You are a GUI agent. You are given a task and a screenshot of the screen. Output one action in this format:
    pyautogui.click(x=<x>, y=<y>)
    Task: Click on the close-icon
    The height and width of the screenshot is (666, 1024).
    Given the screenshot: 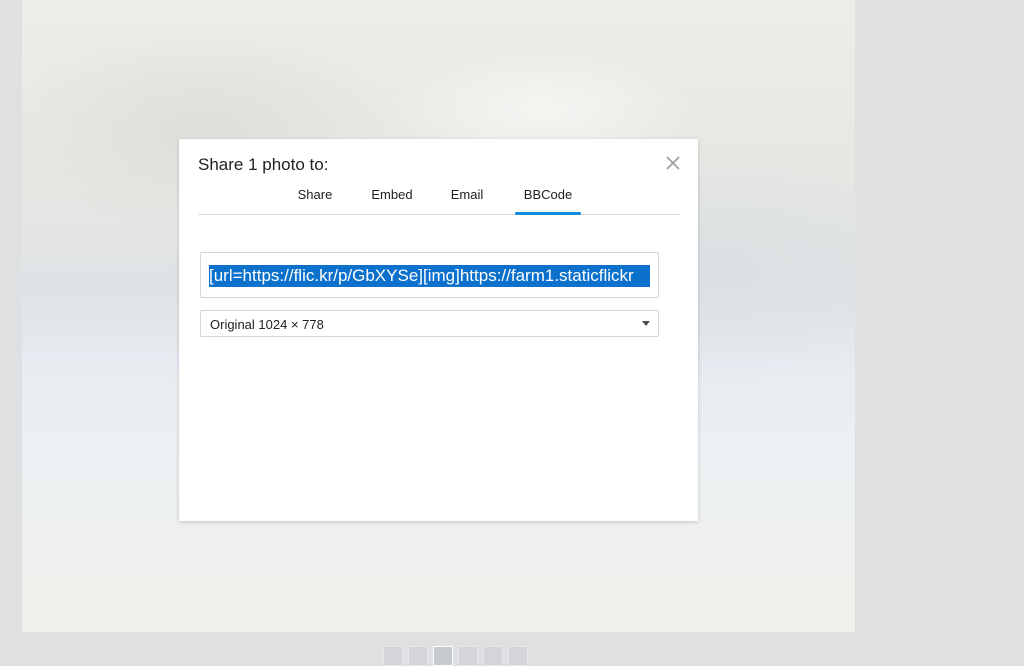 What is the action you would take?
    pyautogui.click(x=673, y=163)
    